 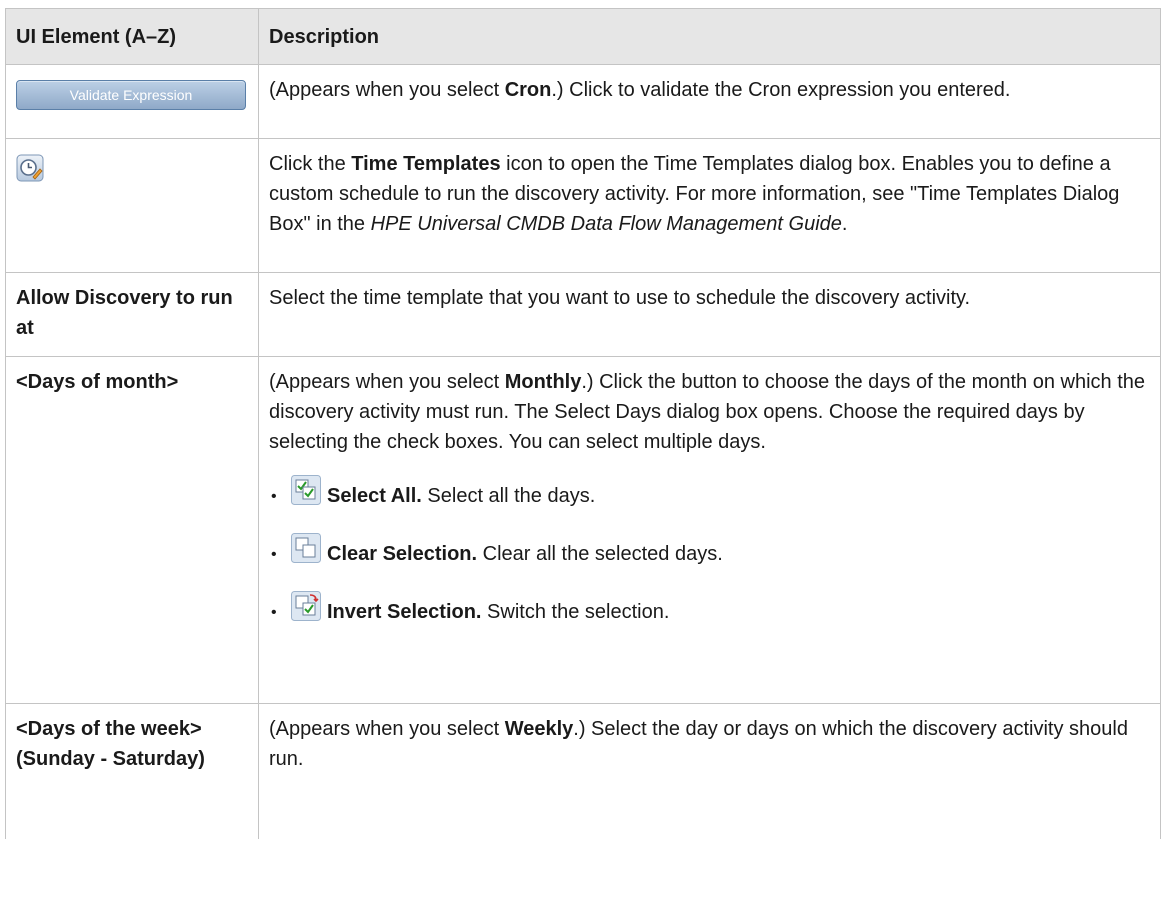 I want to click on clear-selection-icon, so click(x=306, y=548).